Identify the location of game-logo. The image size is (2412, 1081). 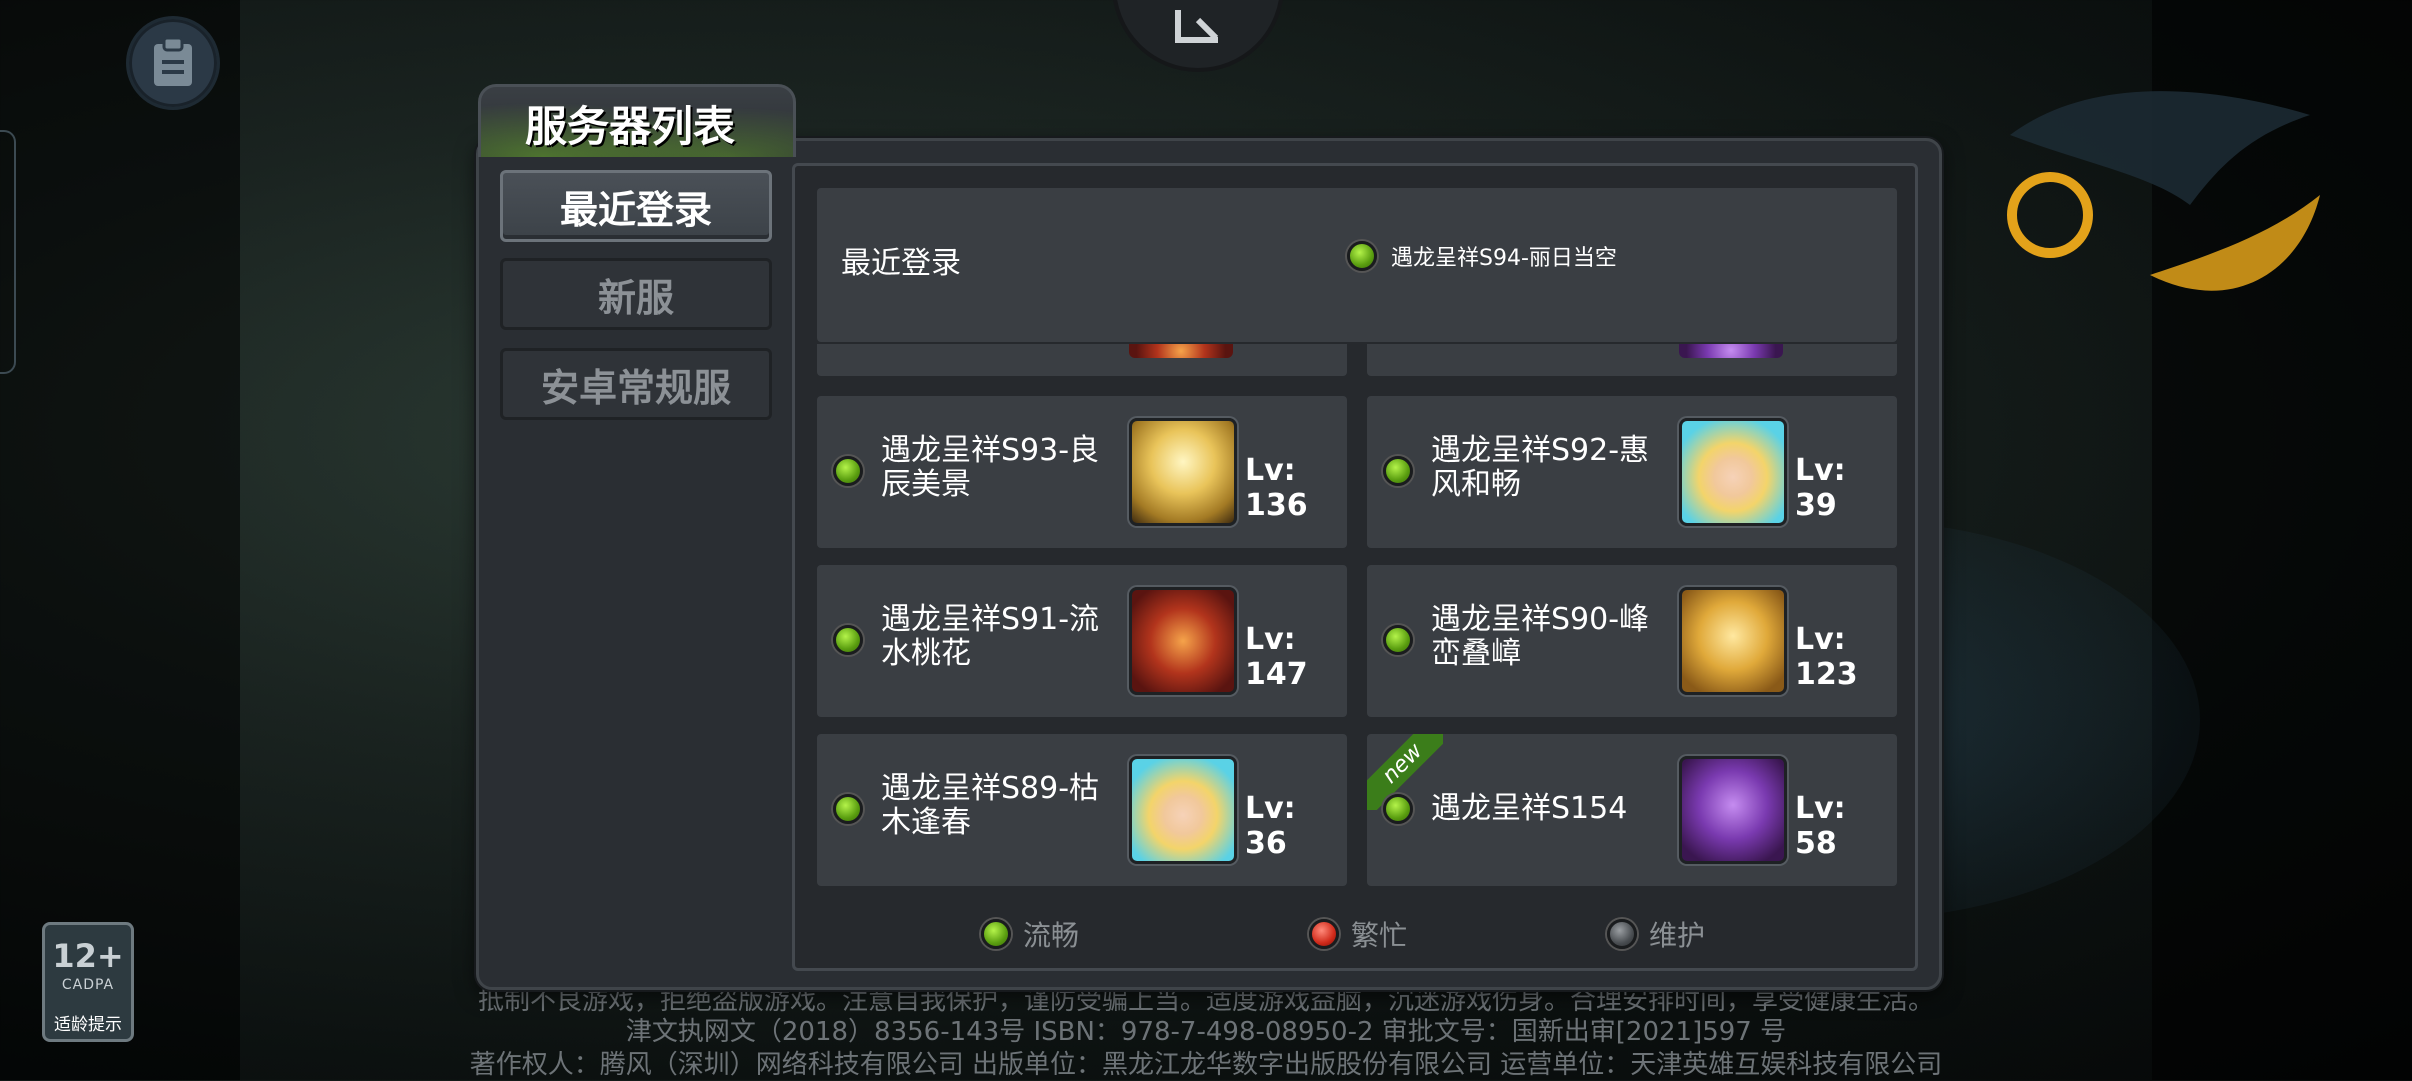
(2115, 205).